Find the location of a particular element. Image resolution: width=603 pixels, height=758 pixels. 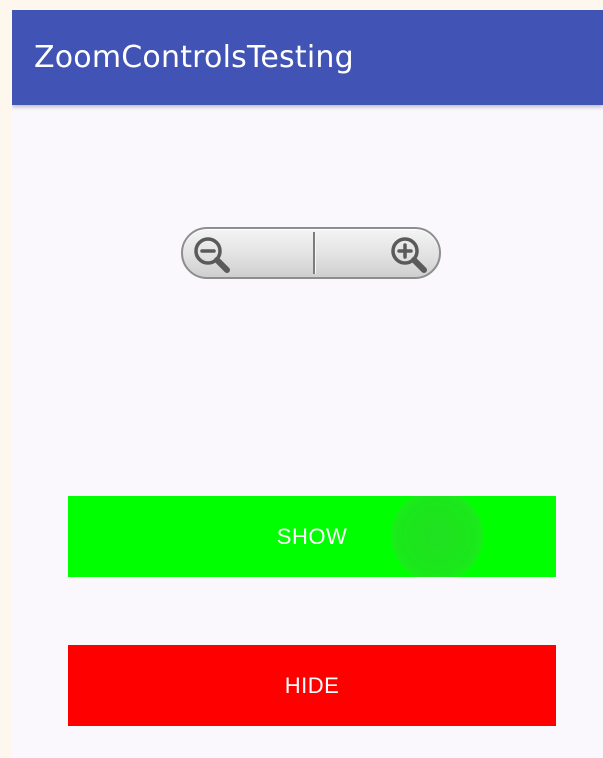

hide-button-label: HIDE is located at coordinates (312, 685).